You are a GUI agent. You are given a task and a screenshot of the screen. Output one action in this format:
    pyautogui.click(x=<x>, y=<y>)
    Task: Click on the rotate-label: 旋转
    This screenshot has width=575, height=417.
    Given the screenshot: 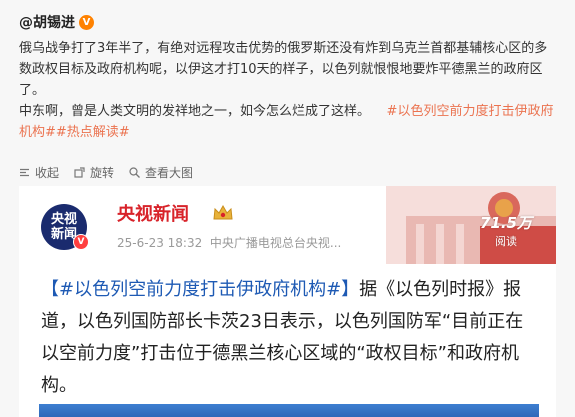 What is the action you would take?
    pyautogui.click(x=102, y=173)
    